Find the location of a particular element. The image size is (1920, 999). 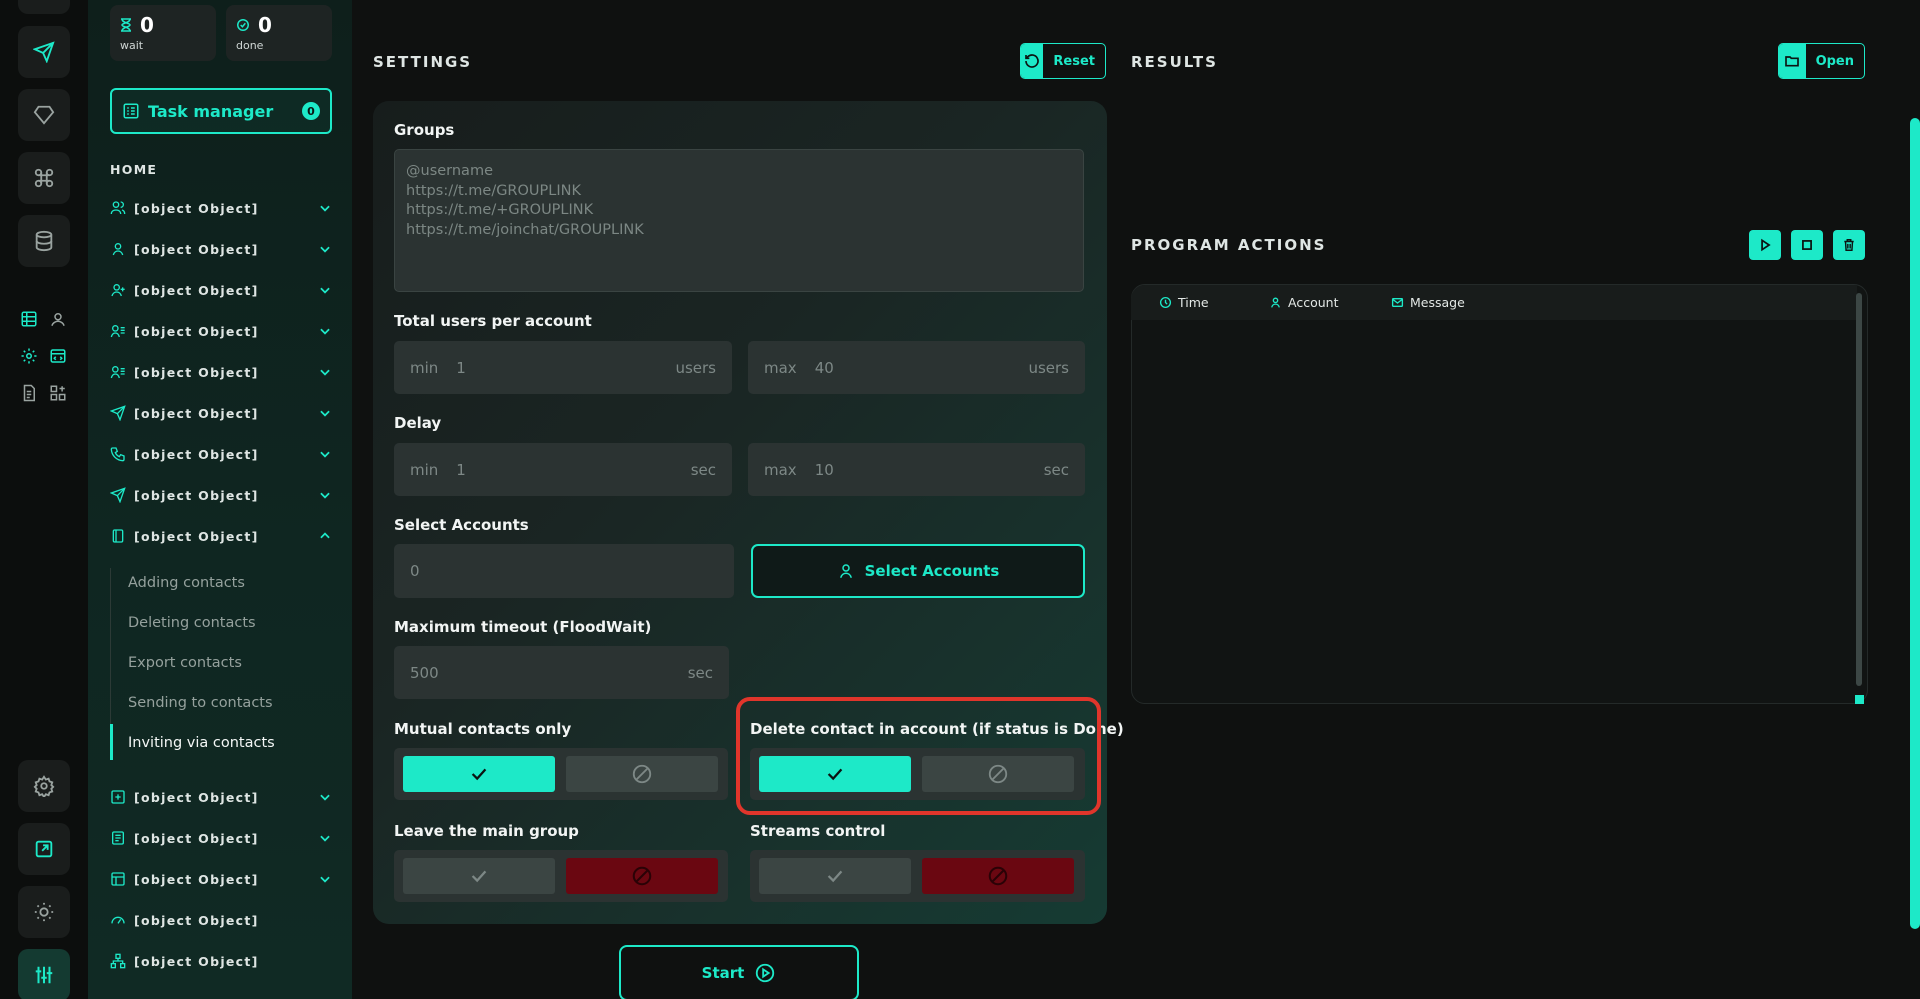

nav-invite: [object Object] is located at coordinates (221, 372).